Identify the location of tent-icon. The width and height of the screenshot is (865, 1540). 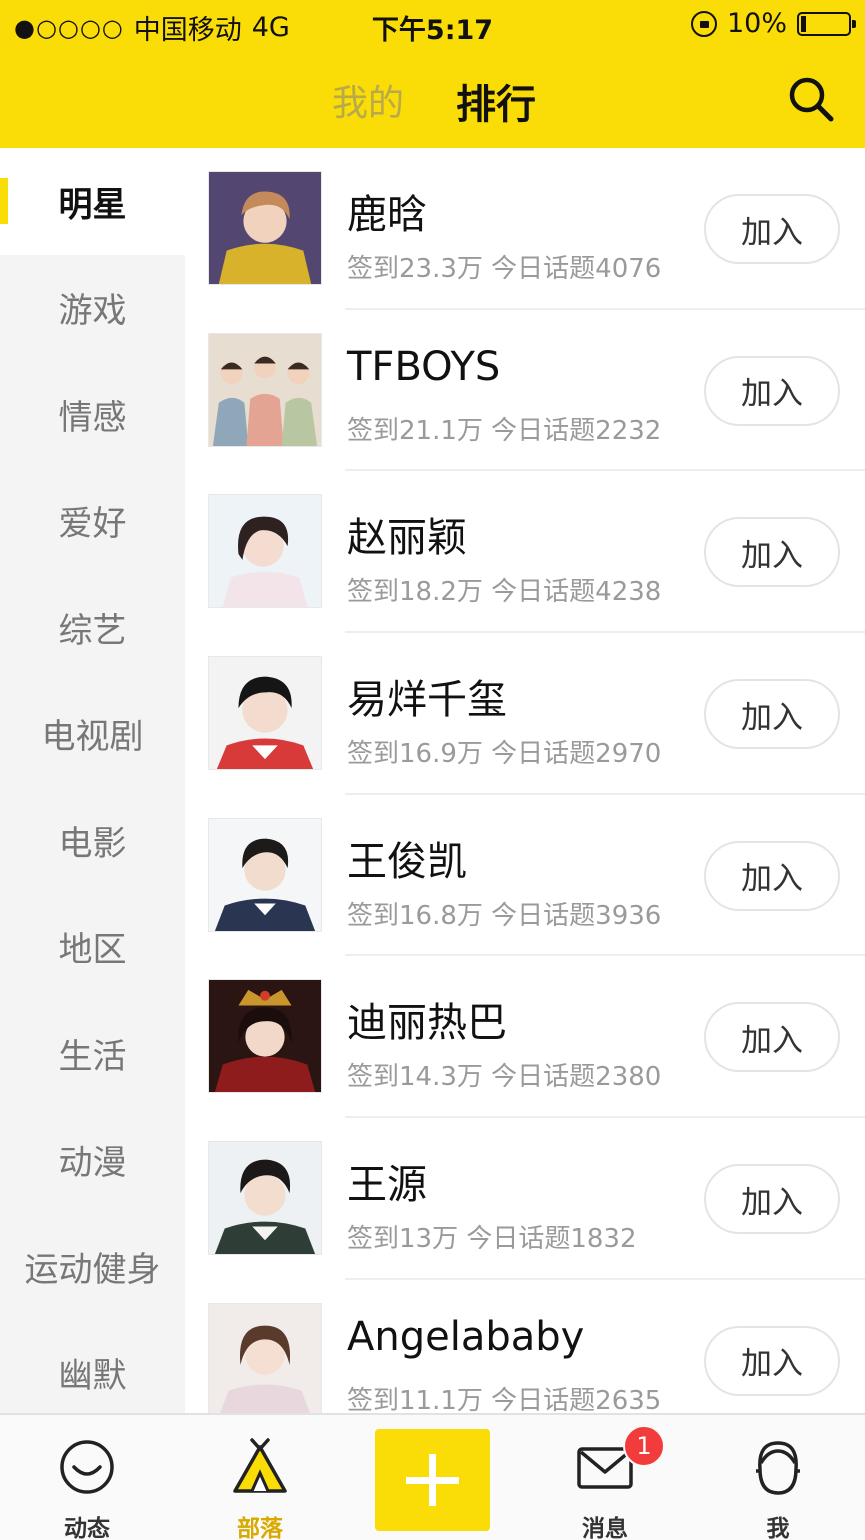
(260, 1465).